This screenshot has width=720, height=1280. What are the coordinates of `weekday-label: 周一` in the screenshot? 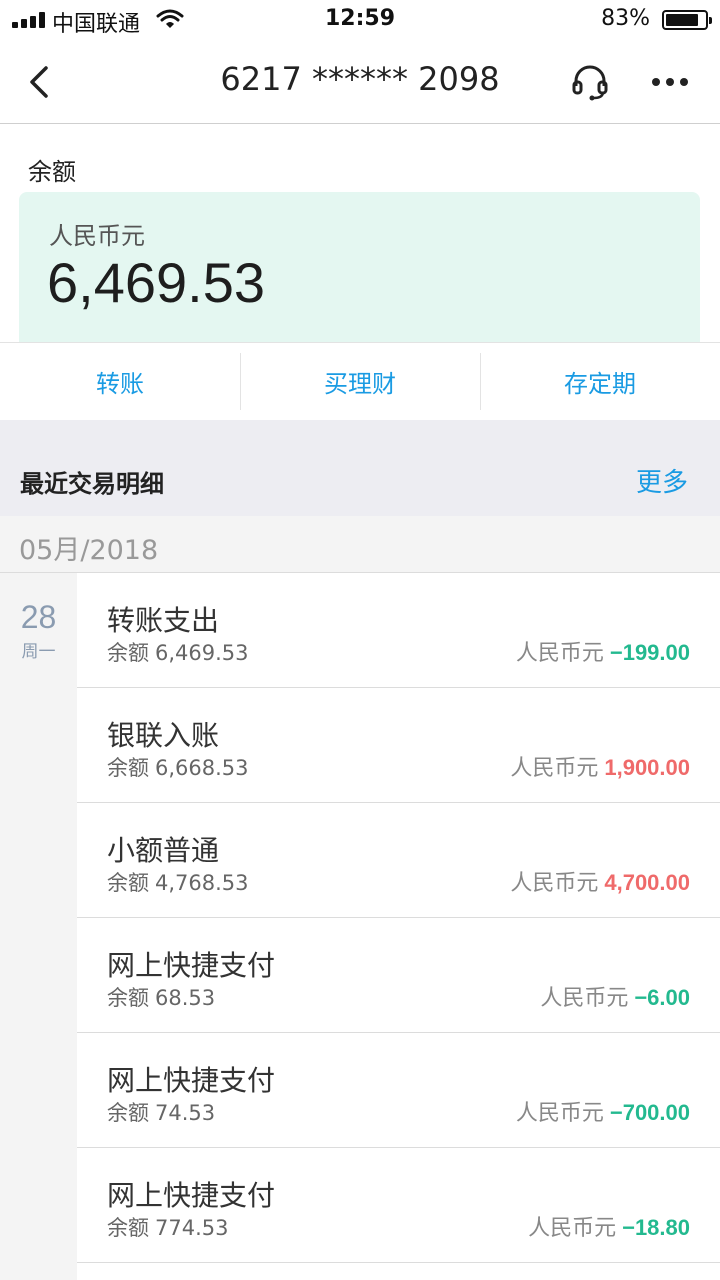 It's located at (38, 652).